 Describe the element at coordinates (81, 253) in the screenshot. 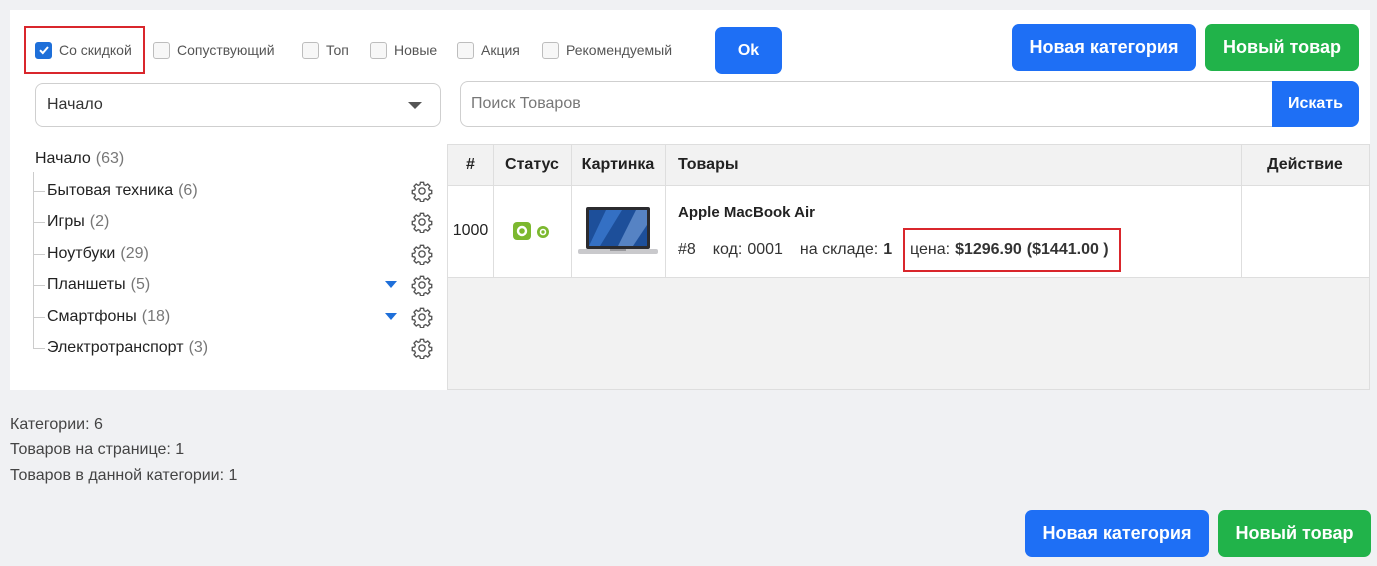

I see `tree-item-label: Ноутбуки` at that location.